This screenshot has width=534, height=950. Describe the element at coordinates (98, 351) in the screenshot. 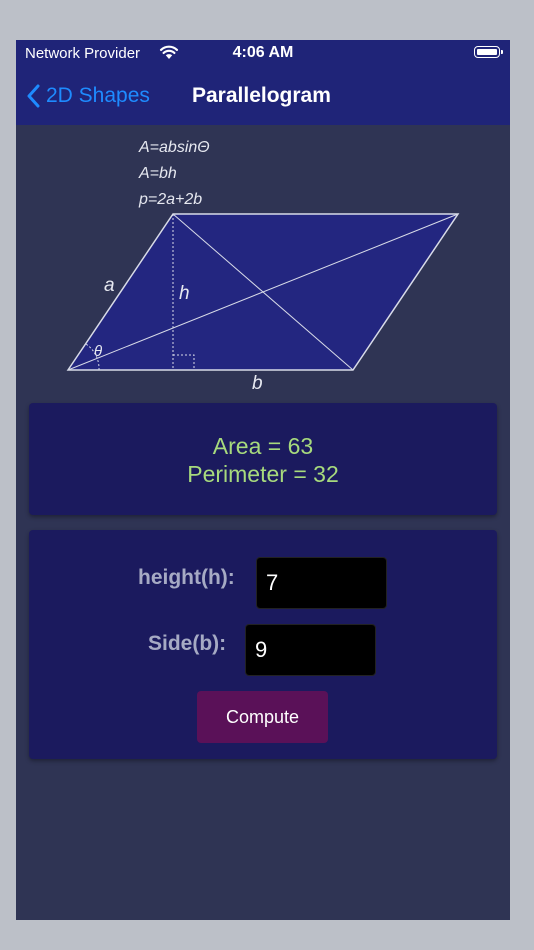

I see `label-theta: θ` at that location.